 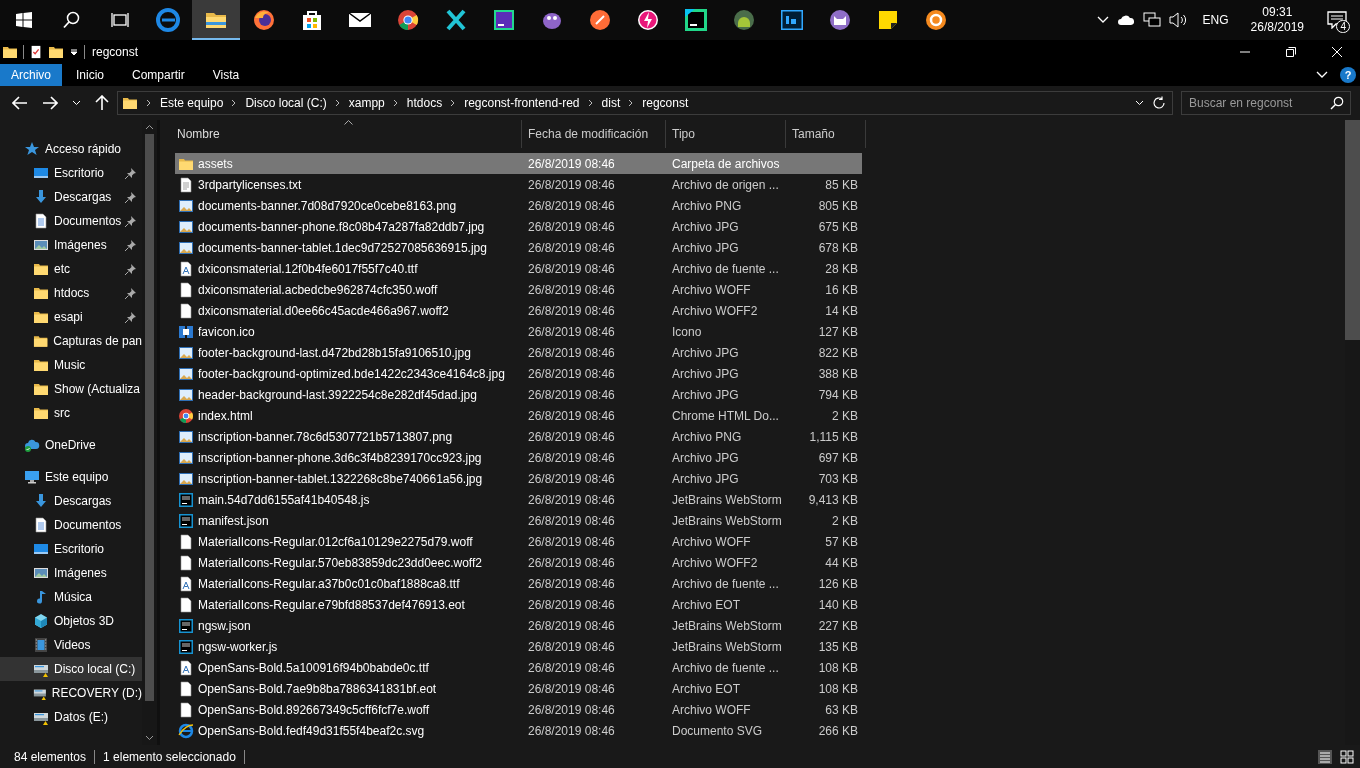 What do you see at coordinates (149, 738) in the screenshot?
I see `scroll-down-icon` at bounding box center [149, 738].